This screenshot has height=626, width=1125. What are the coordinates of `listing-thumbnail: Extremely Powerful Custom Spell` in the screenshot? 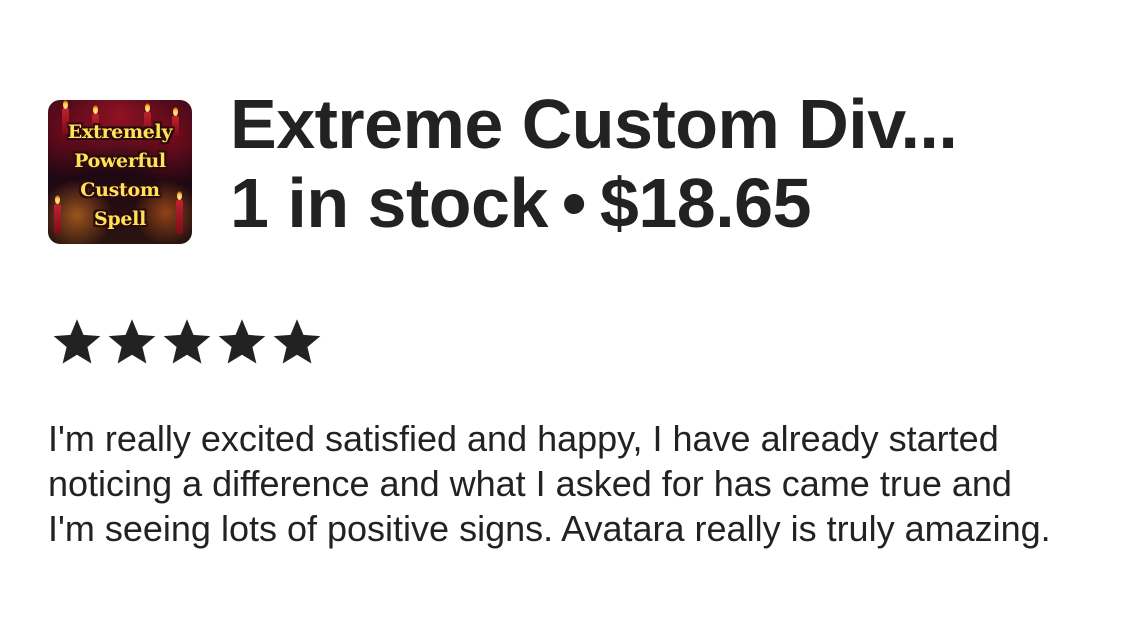 It's located at (120, 172).